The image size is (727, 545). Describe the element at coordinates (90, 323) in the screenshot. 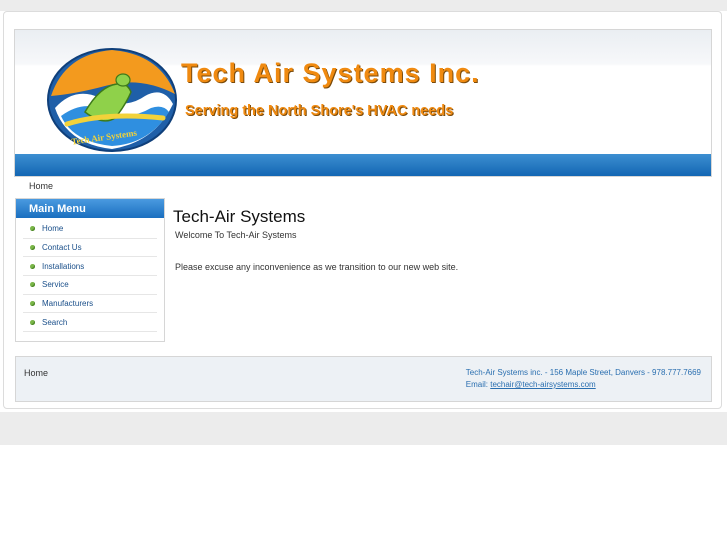

I see `menu-item-search: Search` at that location.